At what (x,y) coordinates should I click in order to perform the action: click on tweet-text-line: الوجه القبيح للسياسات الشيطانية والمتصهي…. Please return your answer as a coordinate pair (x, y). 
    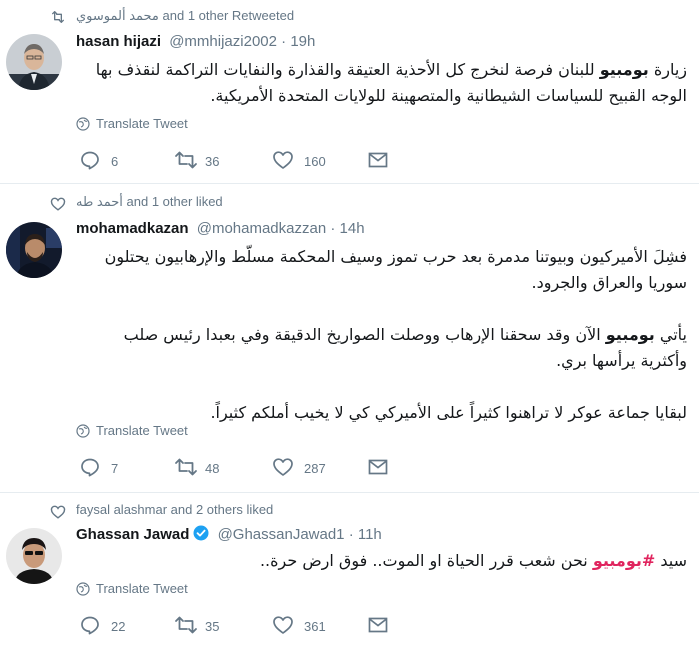
    Looking at the image, I should click on (381, 96).